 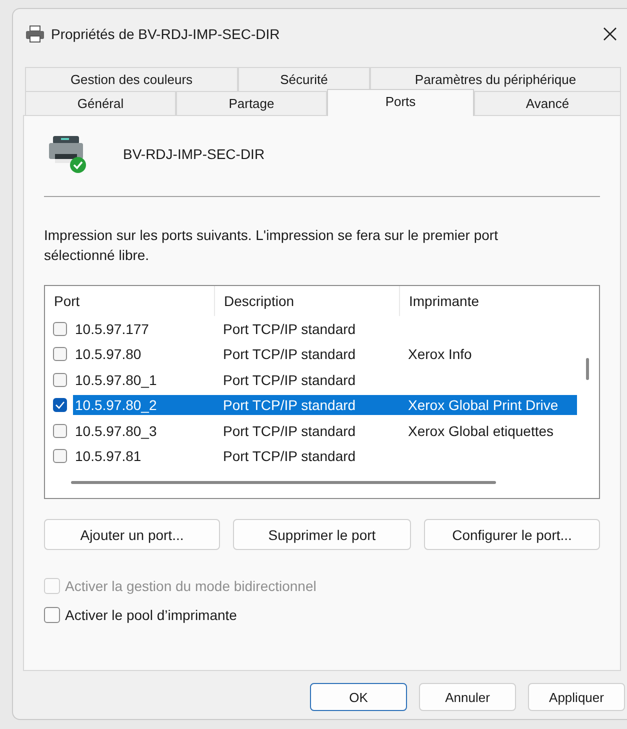 What do you see at coordinates (251, 103) in the screenshot?
I see `tab: Partage` at bounding box center [251, 103].